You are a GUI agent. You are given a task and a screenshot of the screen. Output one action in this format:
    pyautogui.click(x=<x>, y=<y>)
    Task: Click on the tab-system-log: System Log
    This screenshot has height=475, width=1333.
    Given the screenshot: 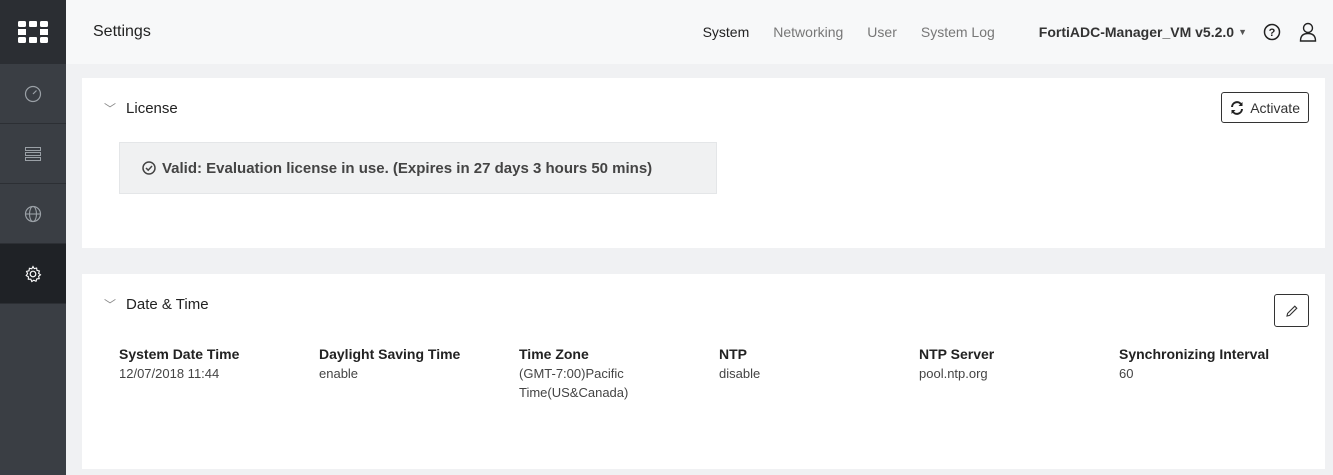 What is the action you would take?
    pyautogui.click(x=958, y=32)
    